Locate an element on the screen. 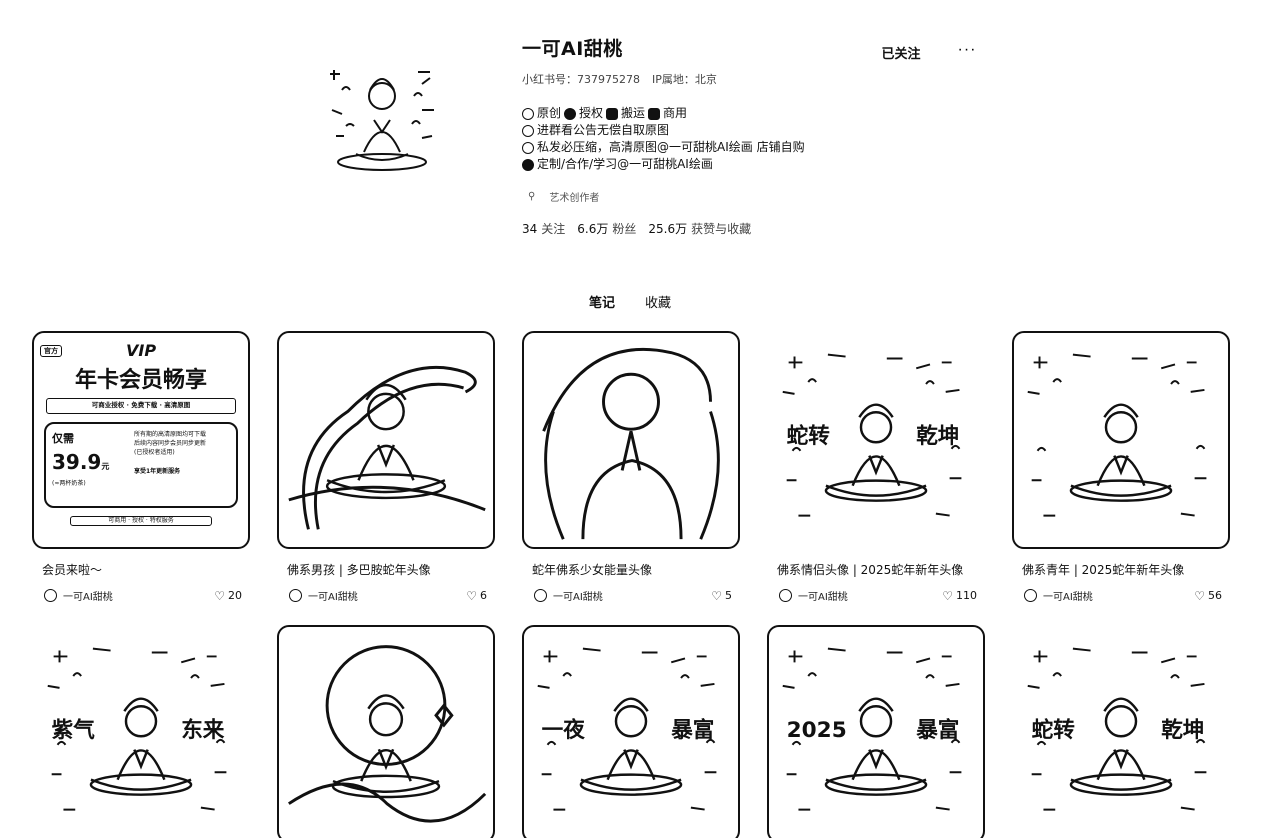 The width and height of the screenshot is (1280, 838). bulb-icon is located at coordinates (528, 130).